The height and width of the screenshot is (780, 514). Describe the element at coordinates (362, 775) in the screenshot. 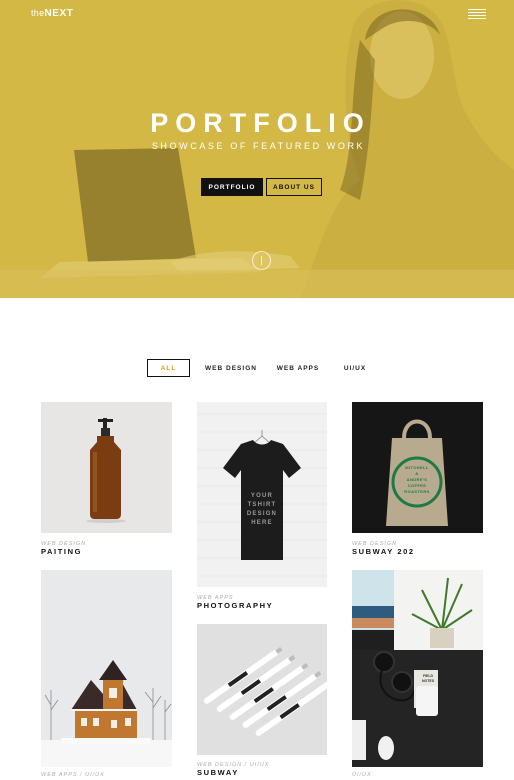

I see `portfolio-category: UI/UX` at that location.